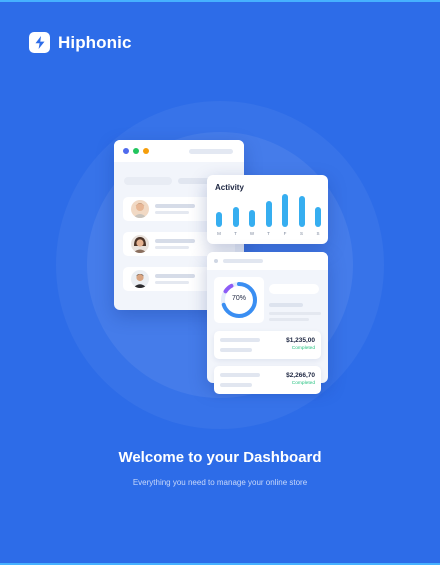 The width and height of the screenshot is (440, 565). I want to click on header-dot, so click(216, 261).